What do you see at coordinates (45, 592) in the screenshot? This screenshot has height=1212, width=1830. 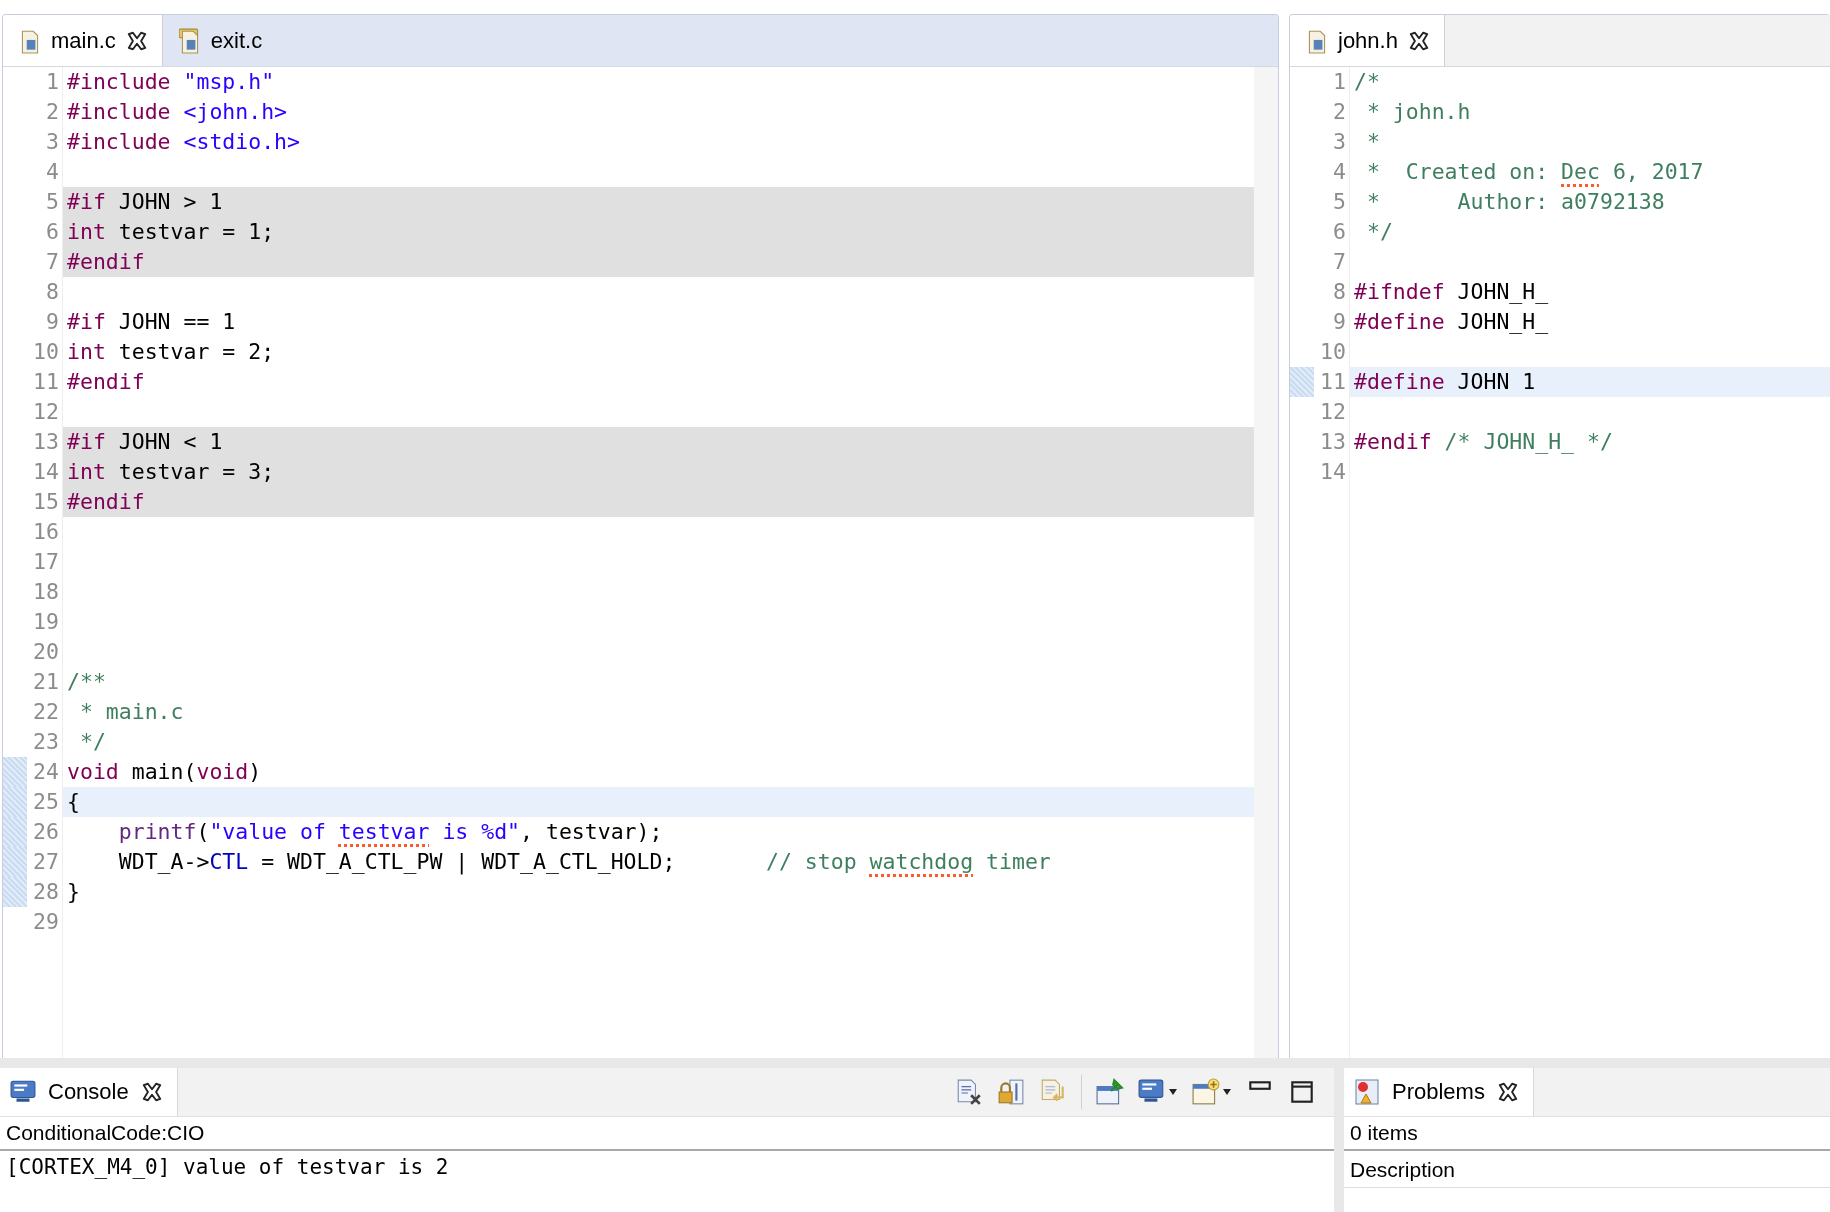 I see `line-number: 18` at bounding box center [45, 592].